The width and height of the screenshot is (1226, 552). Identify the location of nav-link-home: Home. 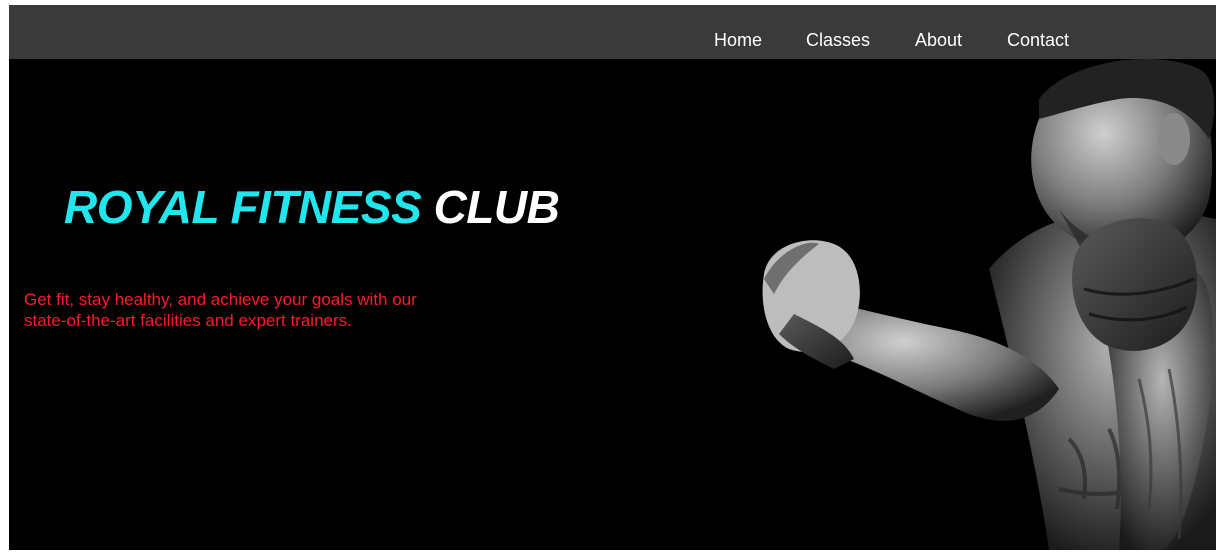
(738, 40).